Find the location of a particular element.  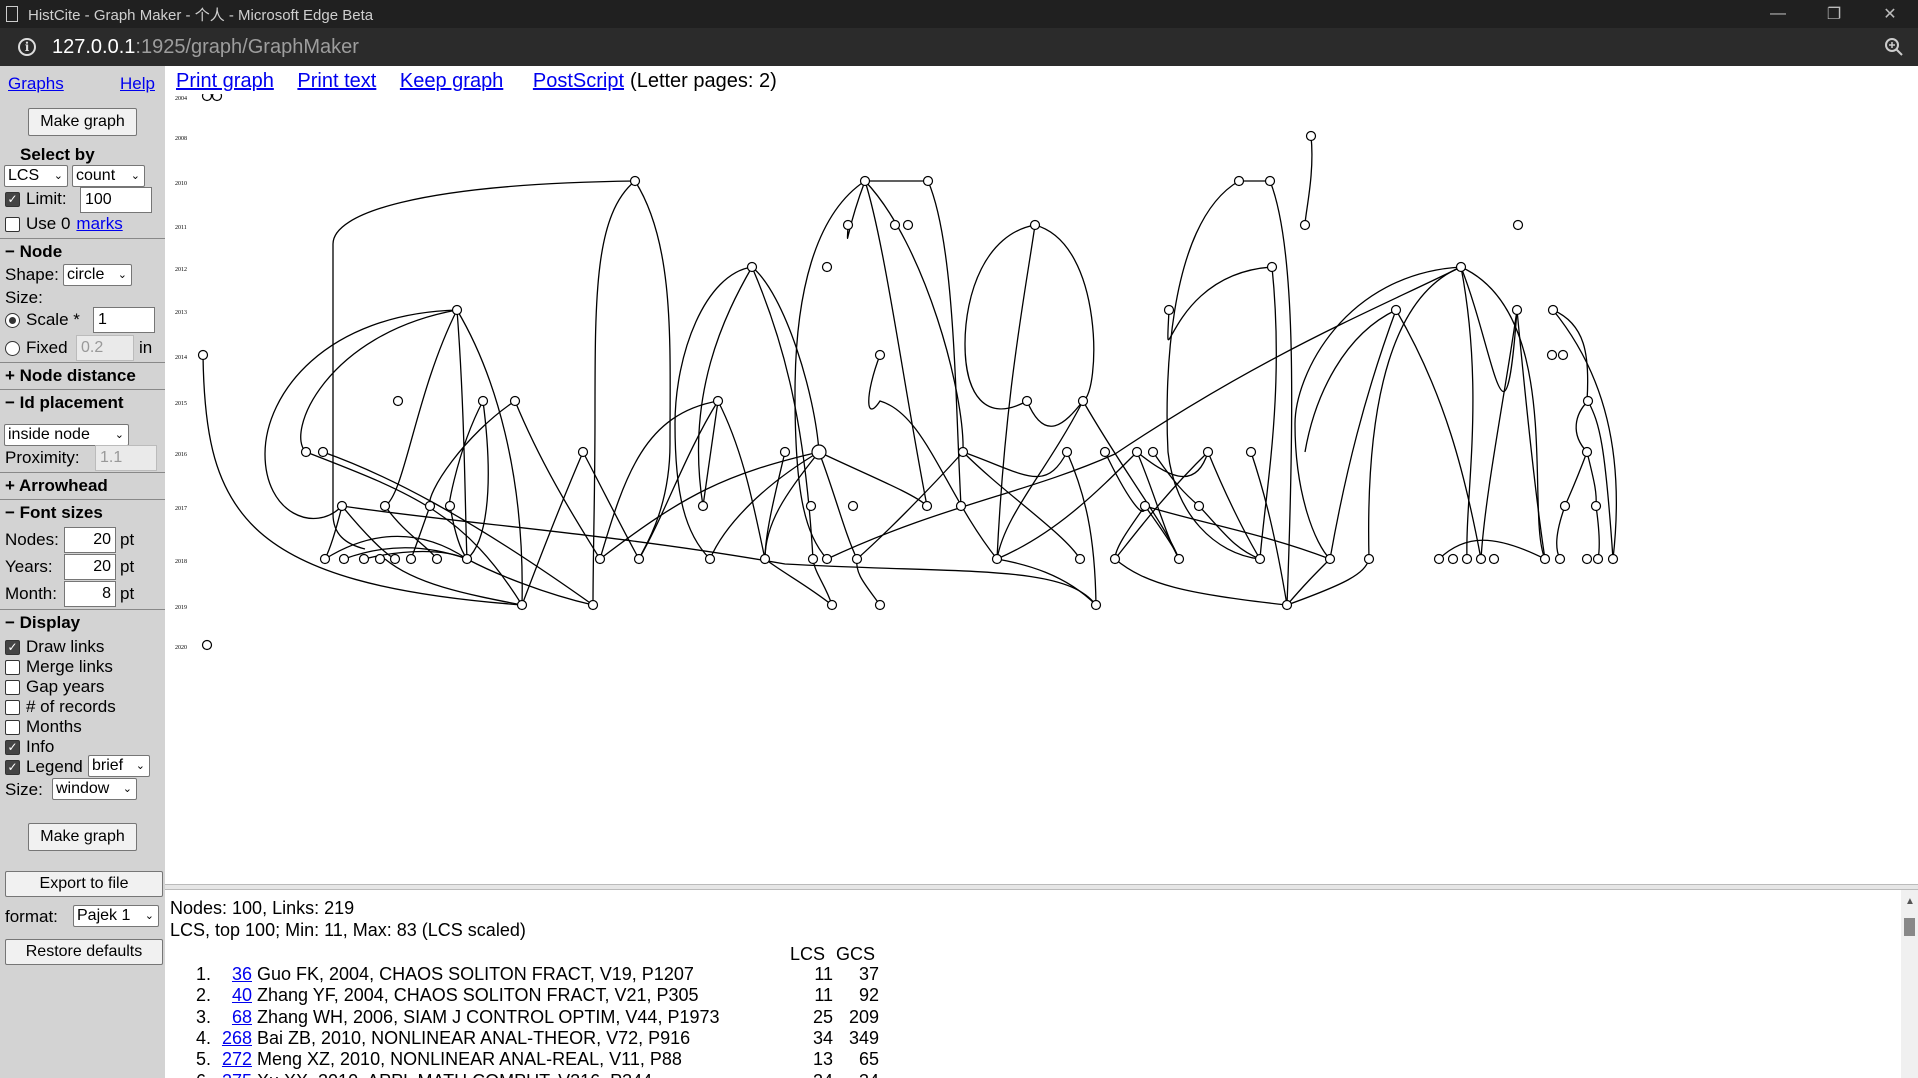

record-id-link: 36 is located at coordinates (236, 974).